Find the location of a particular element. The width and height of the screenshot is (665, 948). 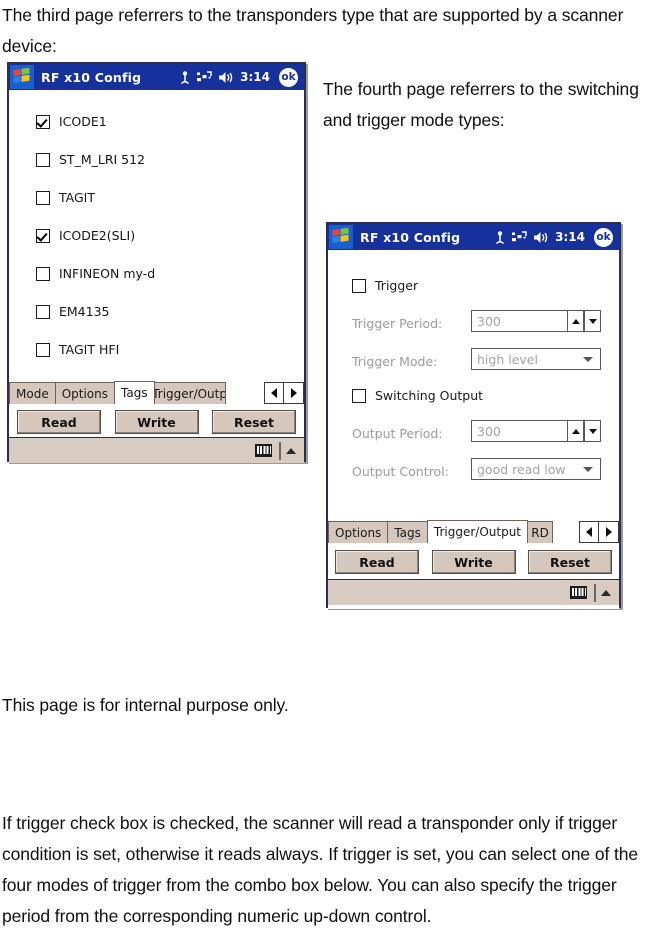

output-period-label: Output Period: is located at coordinates (397, 433).